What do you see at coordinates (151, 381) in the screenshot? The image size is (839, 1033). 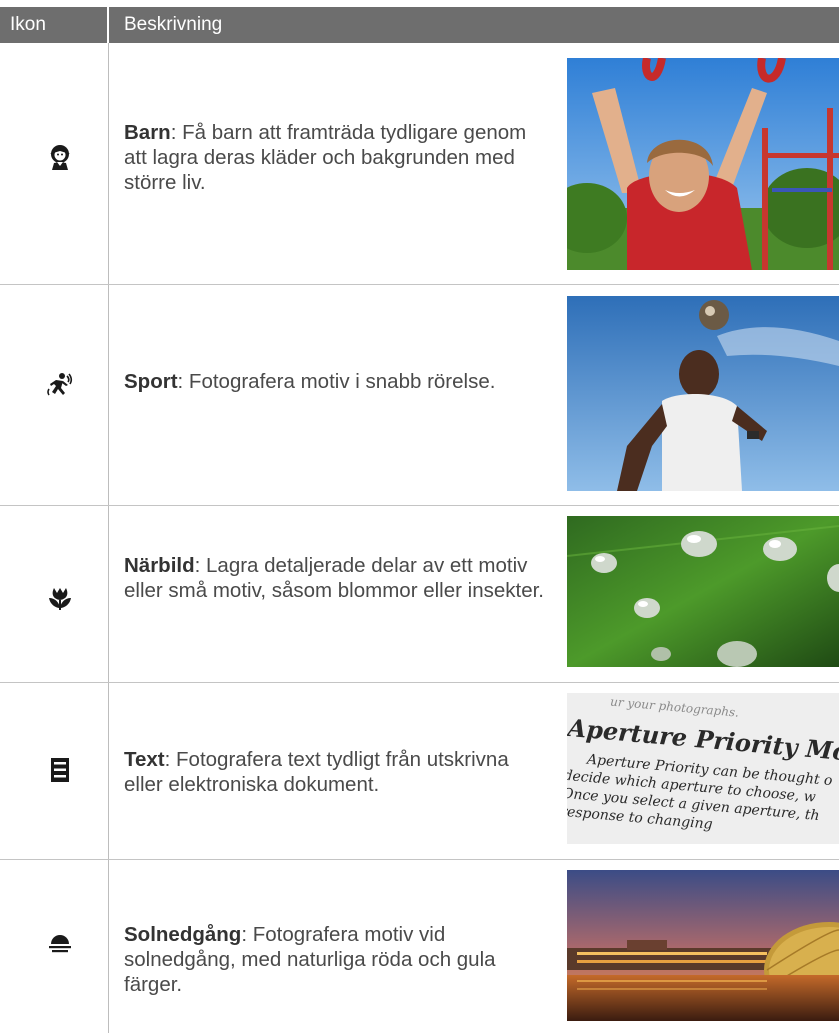 I see `title-sport: Sport` at bounding box center [151, 381].